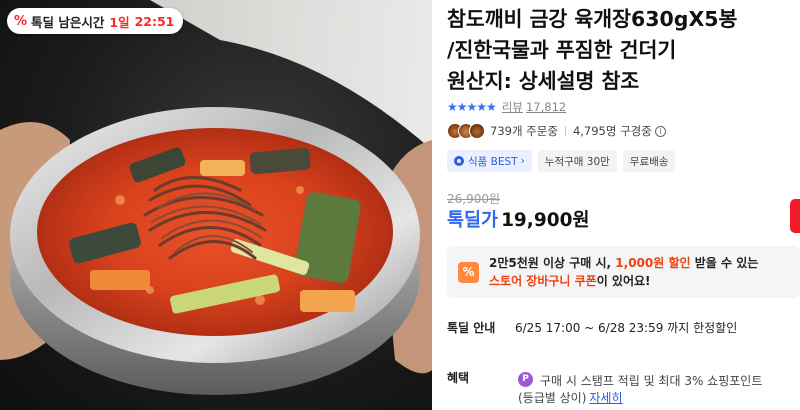 Image resolution: width=800 pixels, height=410 pixels. I want to click on side-action-tab, so click(795, 216).